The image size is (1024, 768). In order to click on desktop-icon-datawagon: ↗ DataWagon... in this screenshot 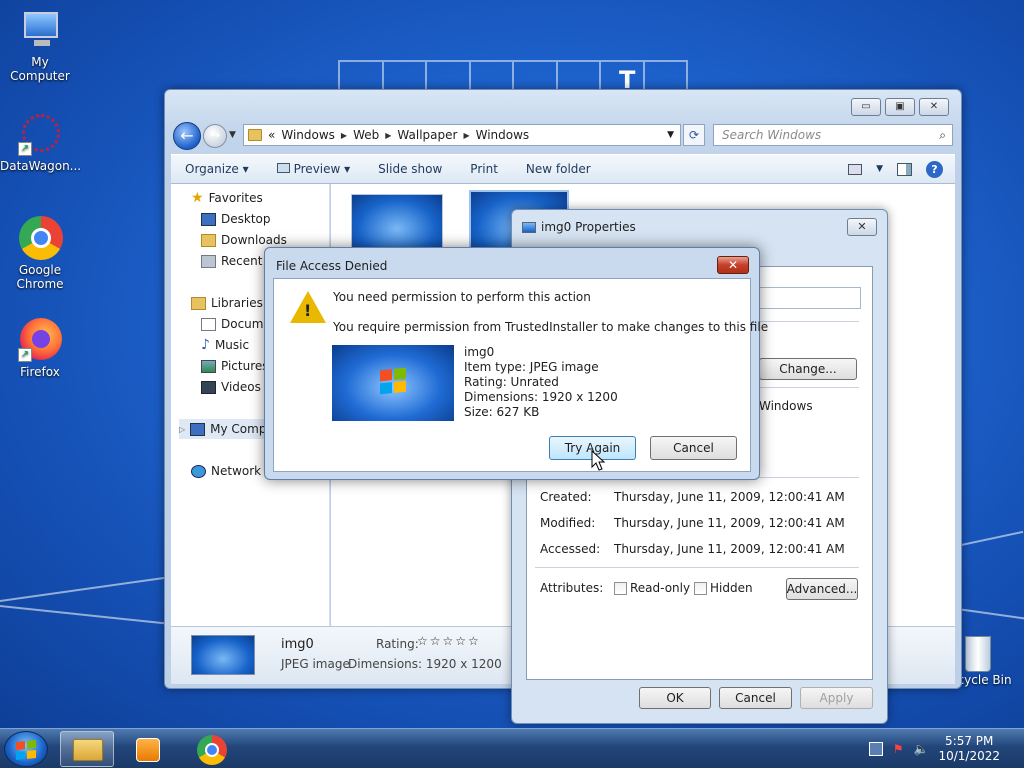, I will do `click(40, 142)`.